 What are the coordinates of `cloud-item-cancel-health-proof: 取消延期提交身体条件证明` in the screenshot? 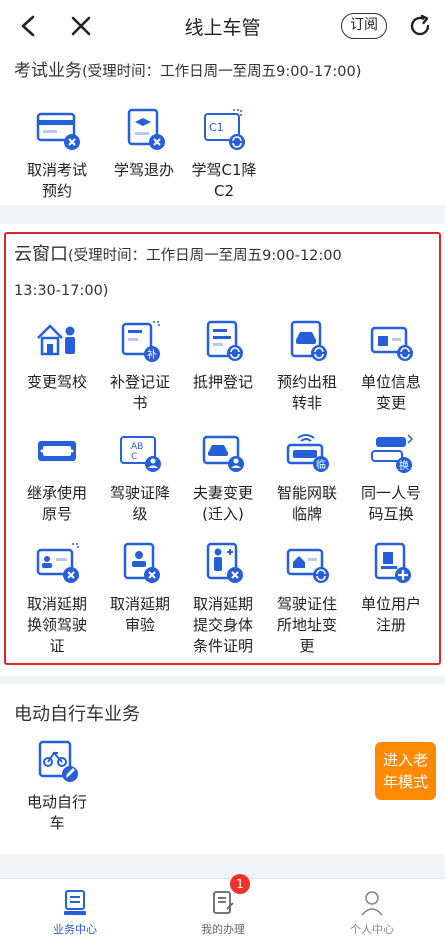 It's located at (223, 598).